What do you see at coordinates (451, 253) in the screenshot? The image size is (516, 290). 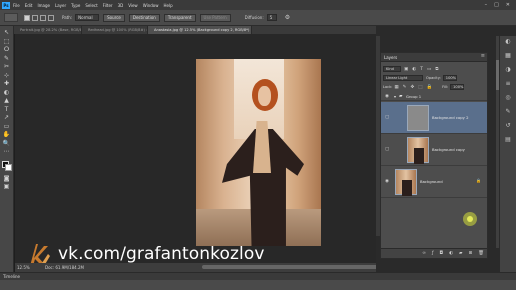 I see `adjustment-icon: ◐` at bounding box center [451, 253].